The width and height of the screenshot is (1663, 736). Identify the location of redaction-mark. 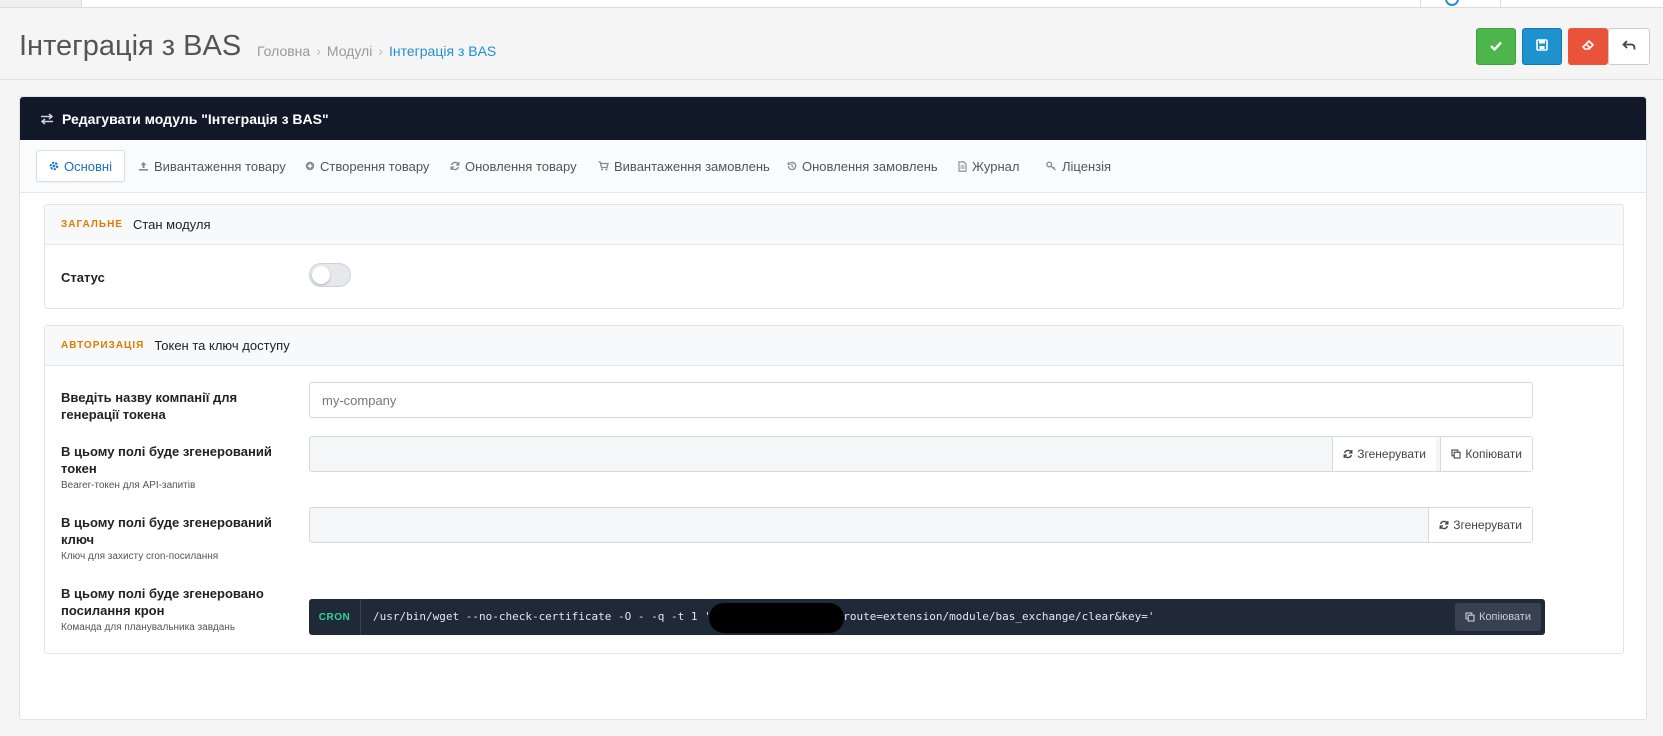
(776, 618).